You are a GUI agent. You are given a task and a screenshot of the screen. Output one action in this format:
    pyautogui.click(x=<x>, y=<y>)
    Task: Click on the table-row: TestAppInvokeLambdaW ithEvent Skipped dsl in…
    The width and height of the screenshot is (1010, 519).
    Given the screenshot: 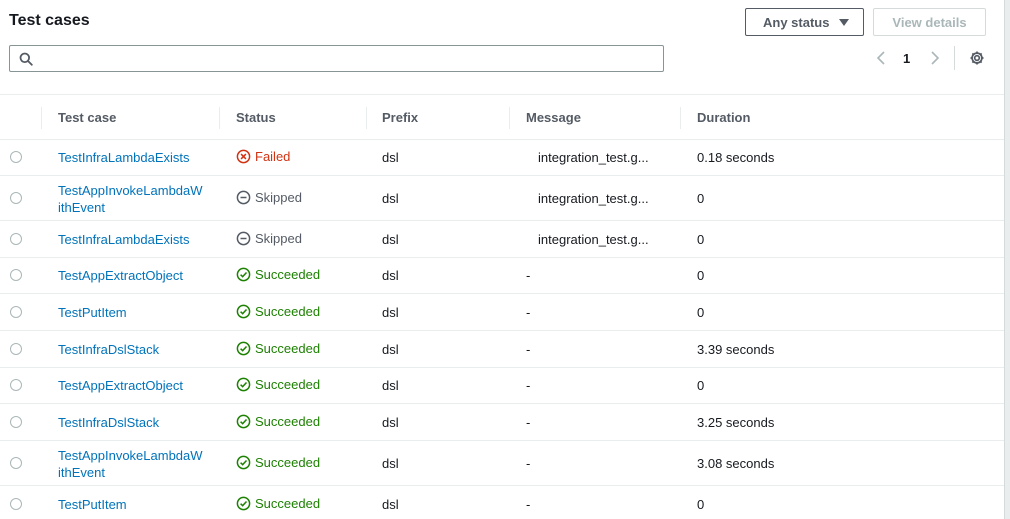 What is the action you would take?
    pyautogui.click(x=502, y=198)
    